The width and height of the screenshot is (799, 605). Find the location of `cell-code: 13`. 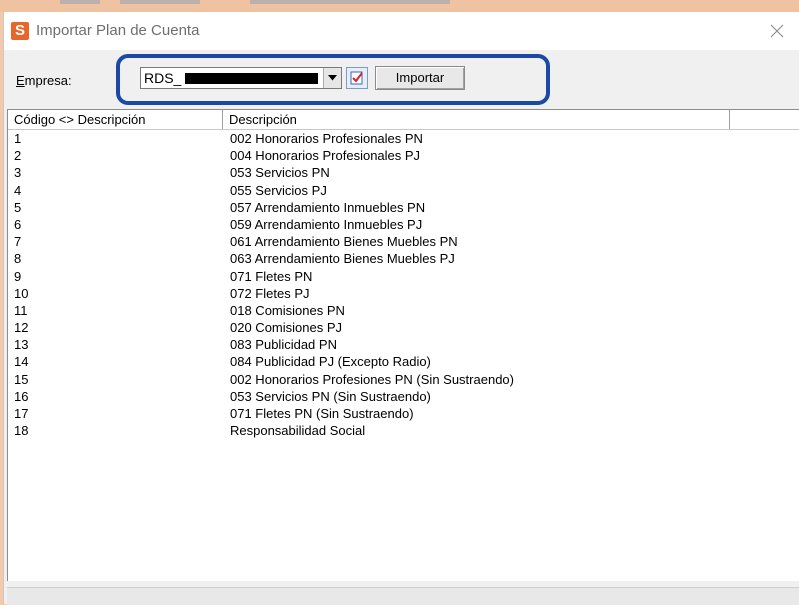

cell-code: 13 is located at coordinates (21, 345).